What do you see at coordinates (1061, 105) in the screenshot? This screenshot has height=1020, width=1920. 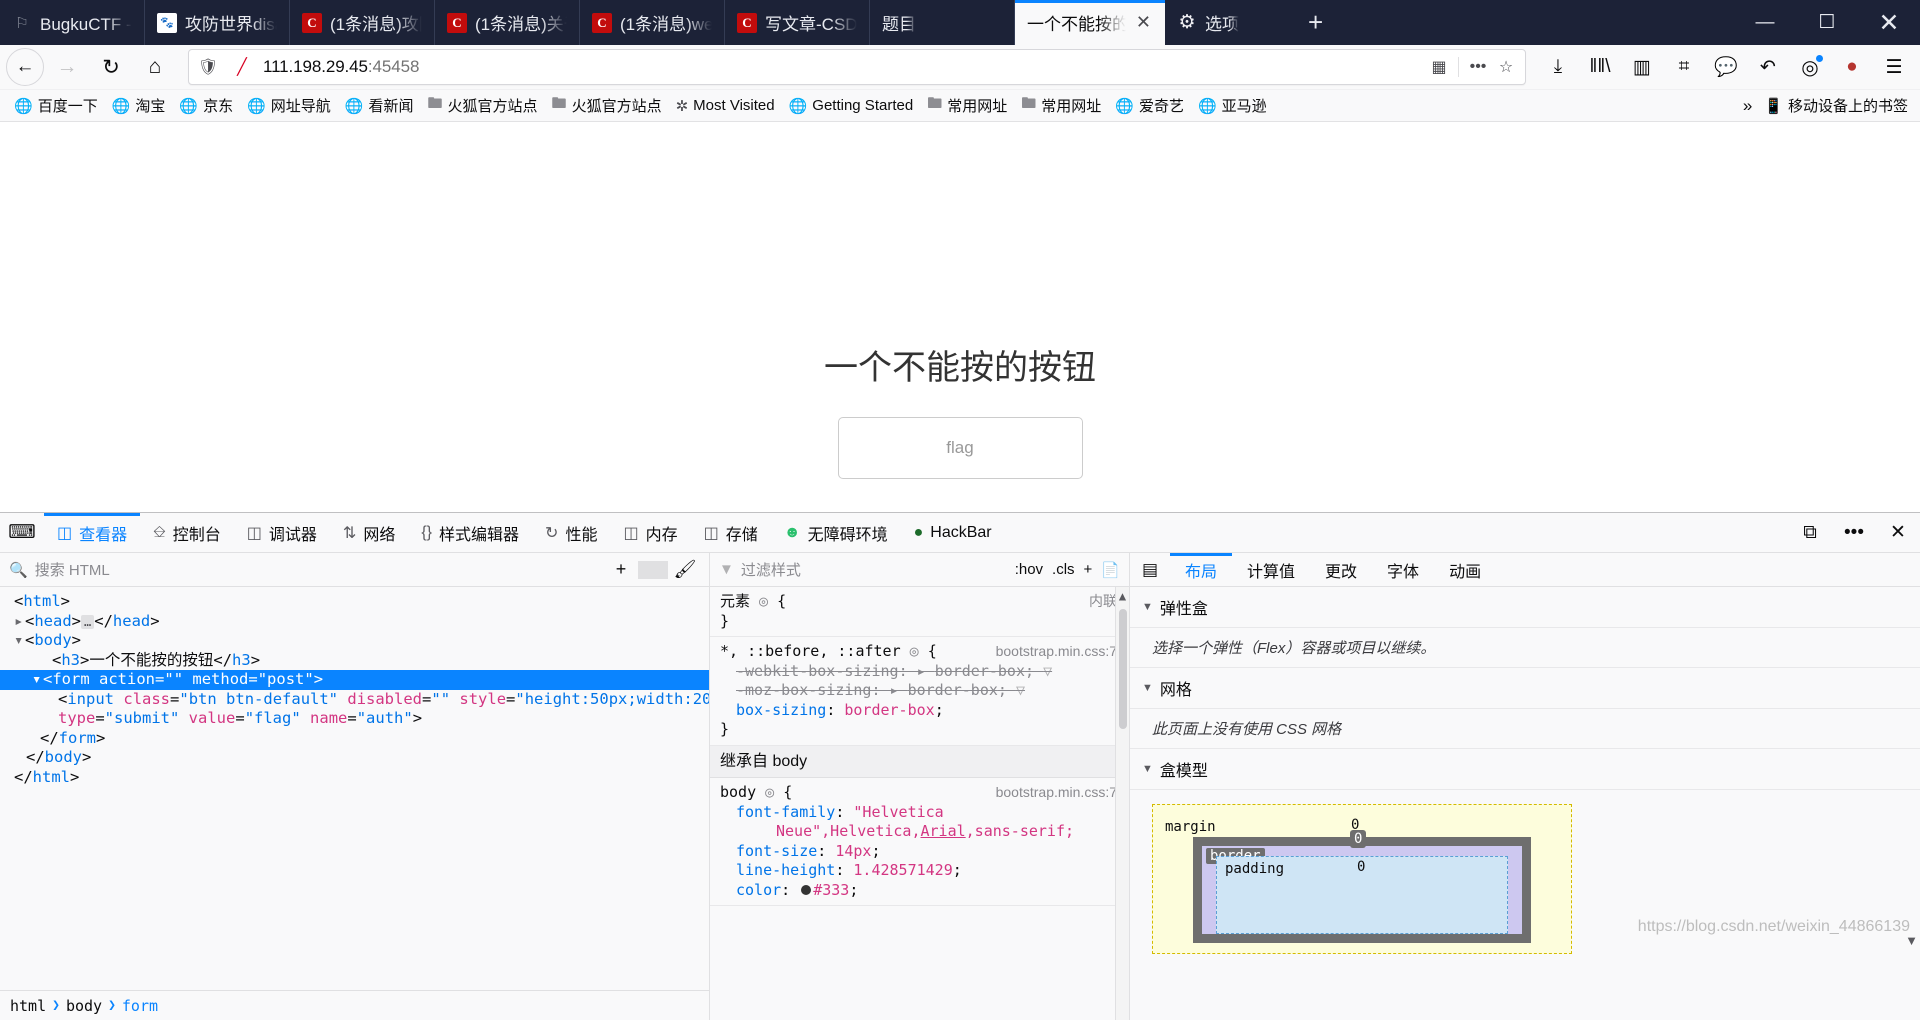 I see `bookmark-folder: 🖿 常用网址` at bounding box center [1061, 105].